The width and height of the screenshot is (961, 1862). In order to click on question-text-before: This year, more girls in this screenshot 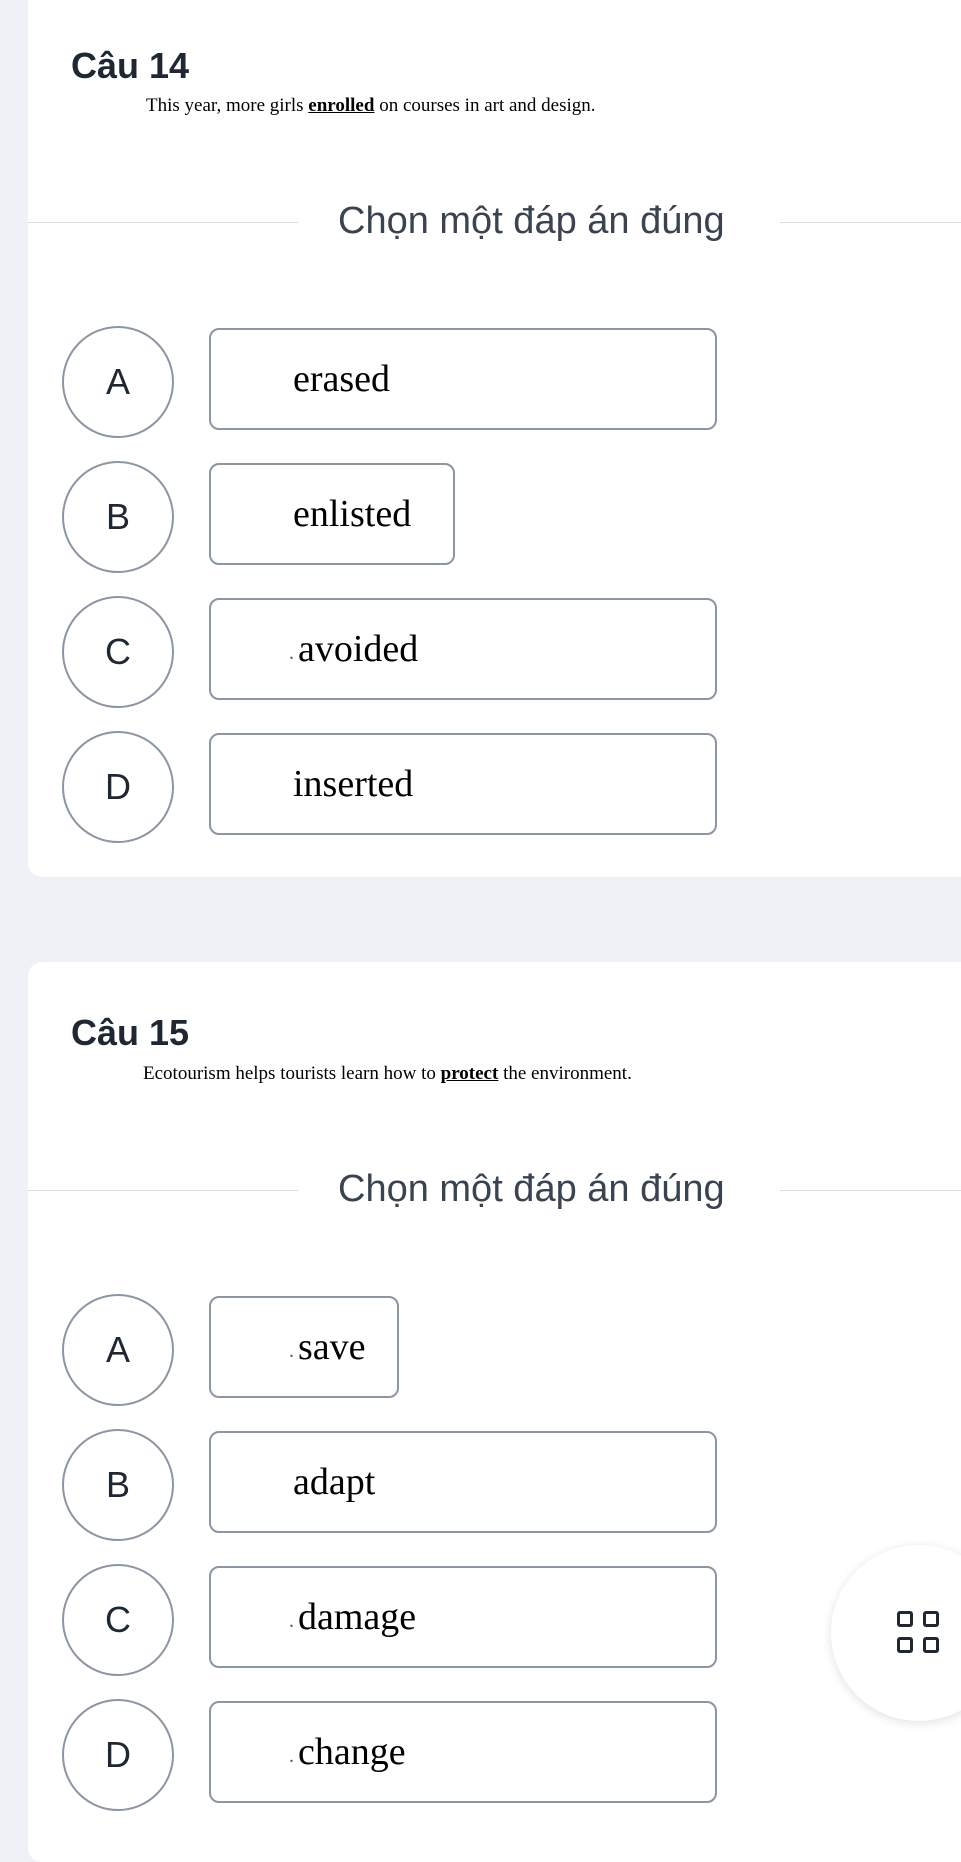, I will do `click(227, 105)`.